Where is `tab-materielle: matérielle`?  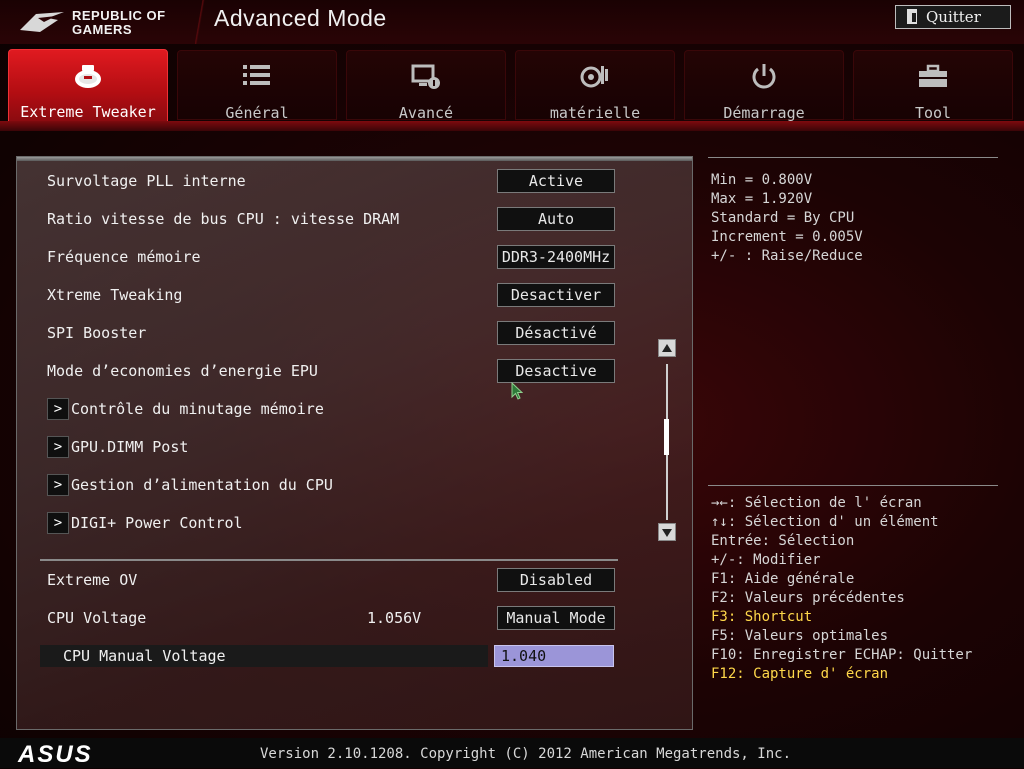
tab-materielle: matérielle is located at coordinates (595, 86).